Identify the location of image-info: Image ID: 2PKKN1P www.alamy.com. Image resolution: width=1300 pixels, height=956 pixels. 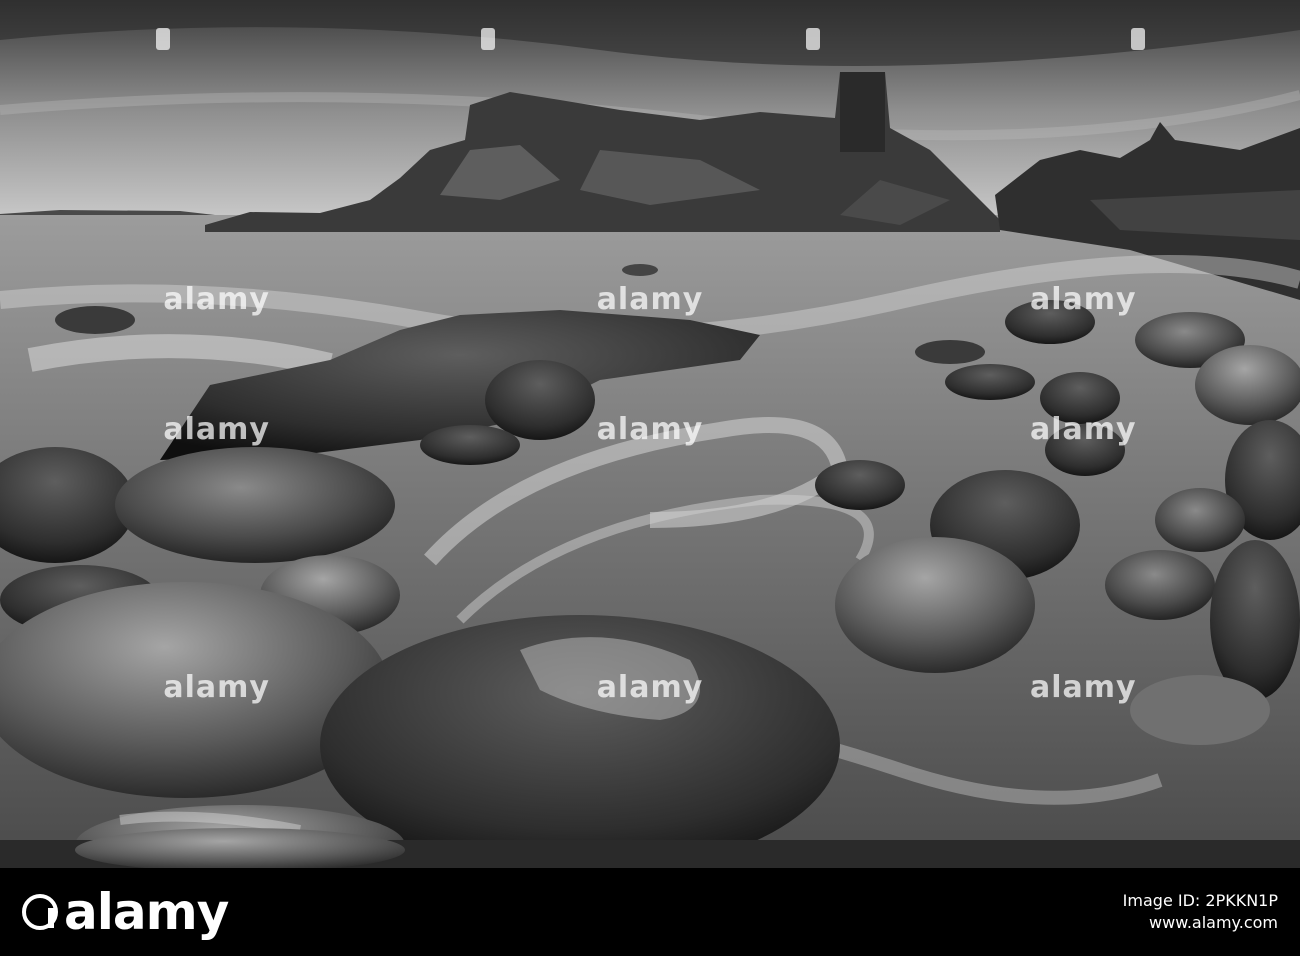
(1200, 912).